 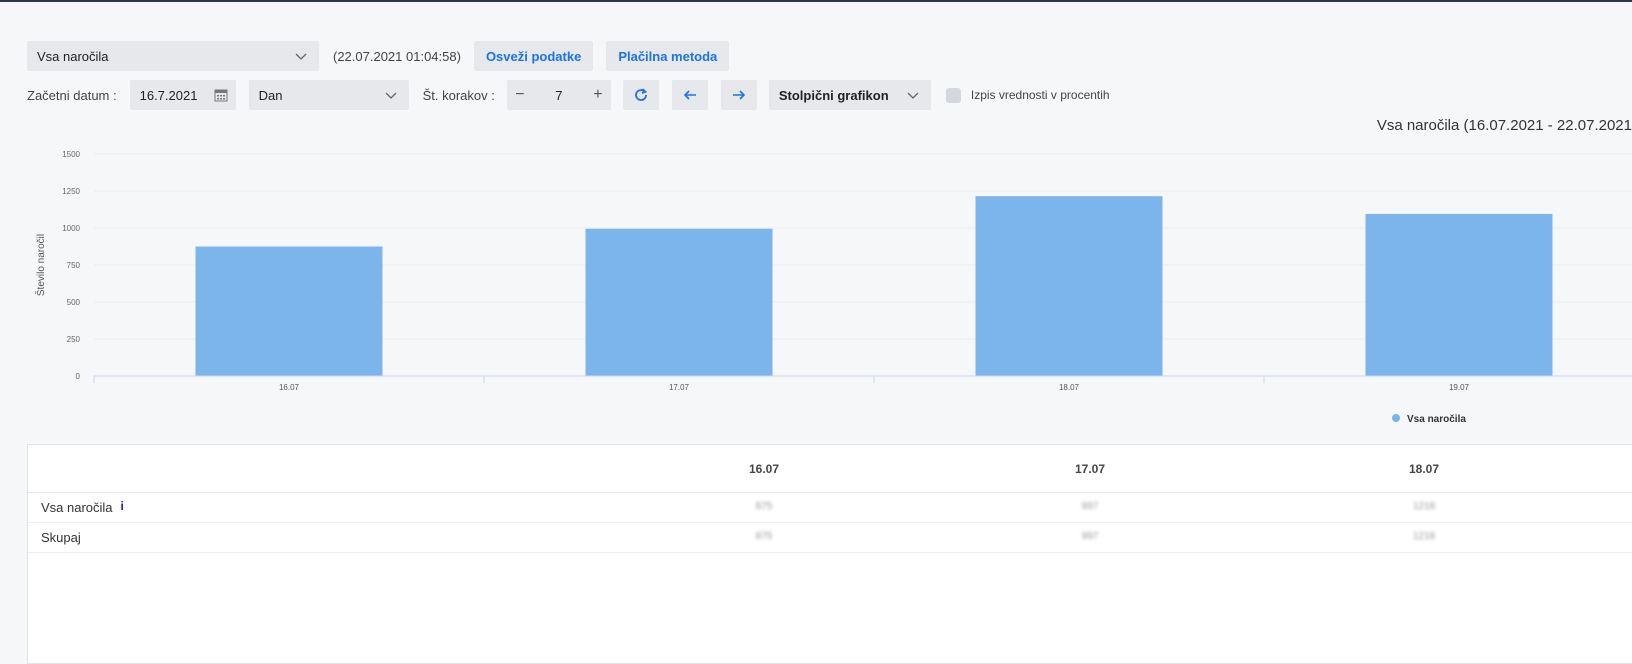 What do you see at coordinates (1396, 418) in the screenshot?
I see `legend-marker` at bounding box center [1396, 418].